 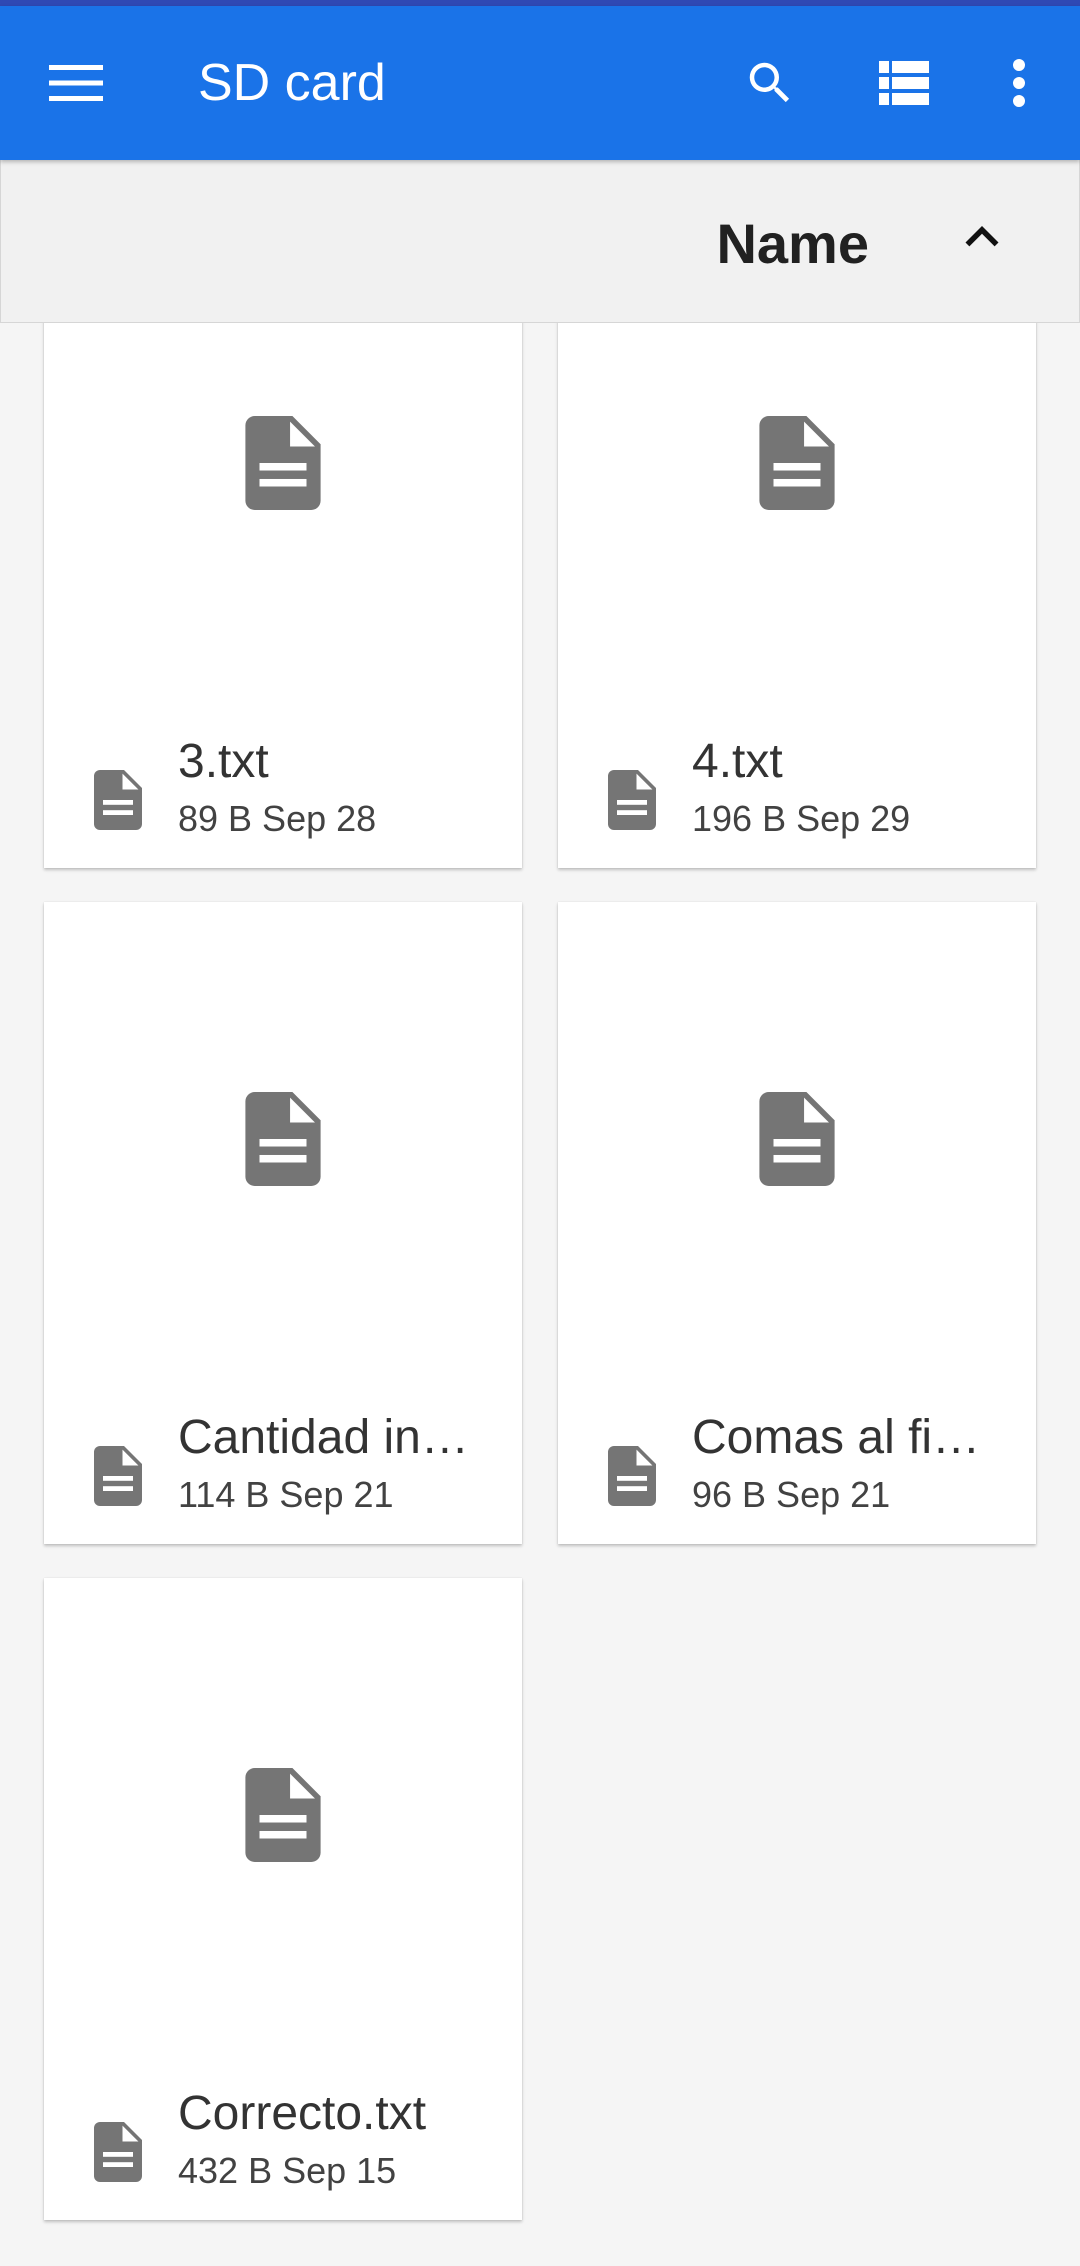 What do you see at coordinates (737, 761) in the screenshot?
I see `file-name: 4.txt` at bounding box center [737, 761].